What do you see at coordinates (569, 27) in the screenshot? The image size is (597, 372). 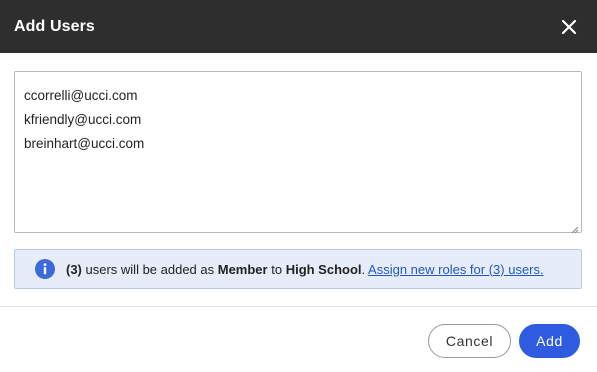 I see `close-icon` at bounding box center [569, 27].